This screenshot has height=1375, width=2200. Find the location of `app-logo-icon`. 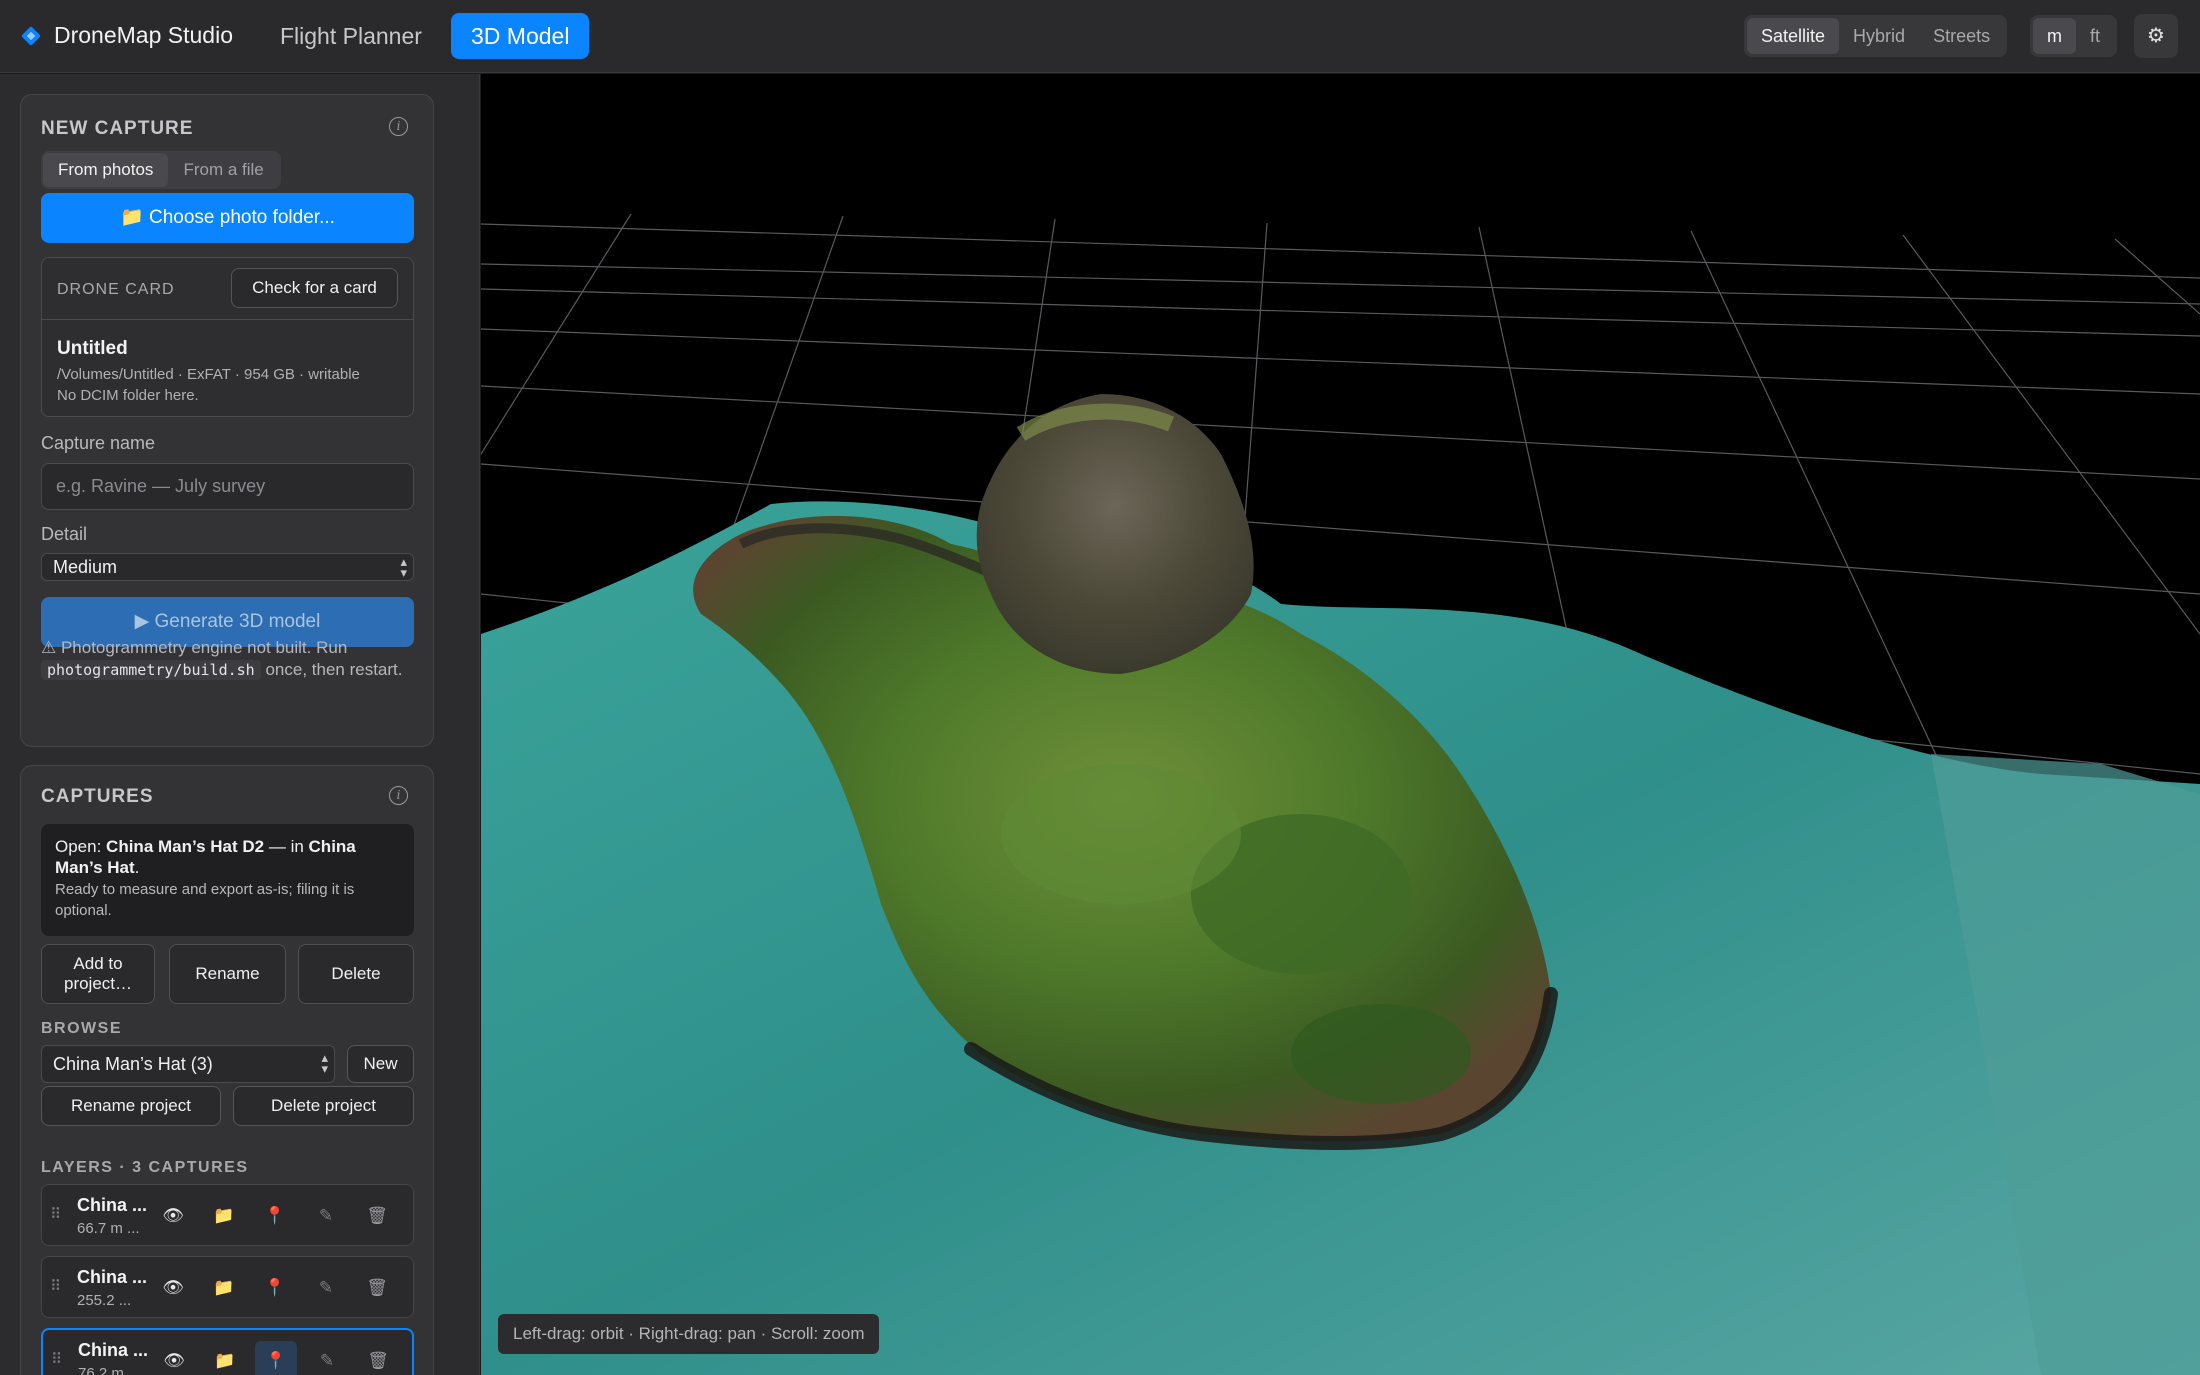

app-logo-icon is located at coordinates (31, 36).